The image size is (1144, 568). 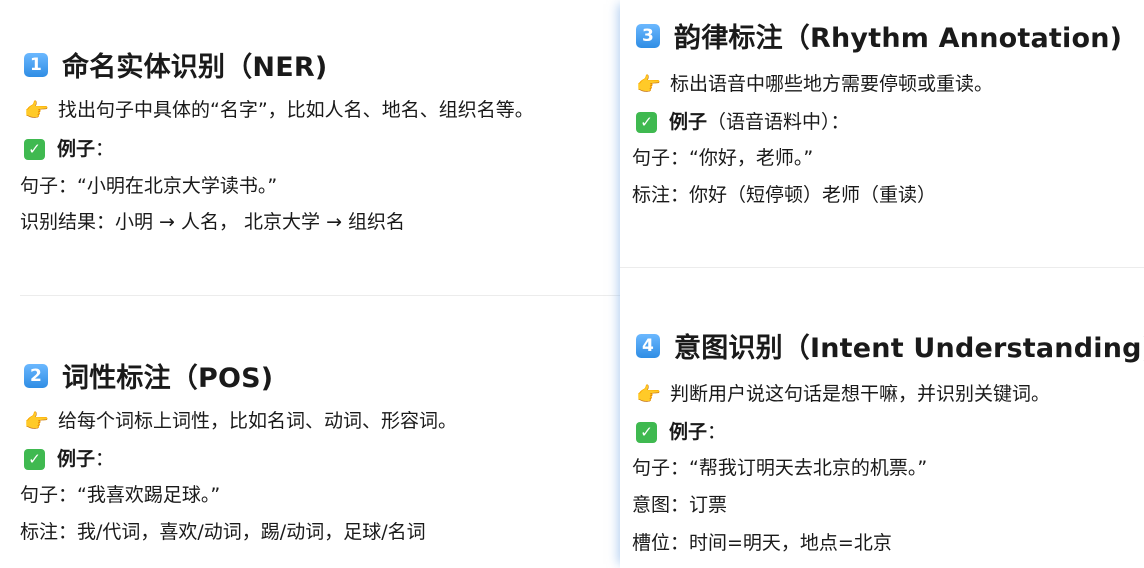 What do you see at coordinates (909, 348) in the screenshot?
I see `section-title: 意图识别（Intent Understanding)` at bounding box center [909, 348].